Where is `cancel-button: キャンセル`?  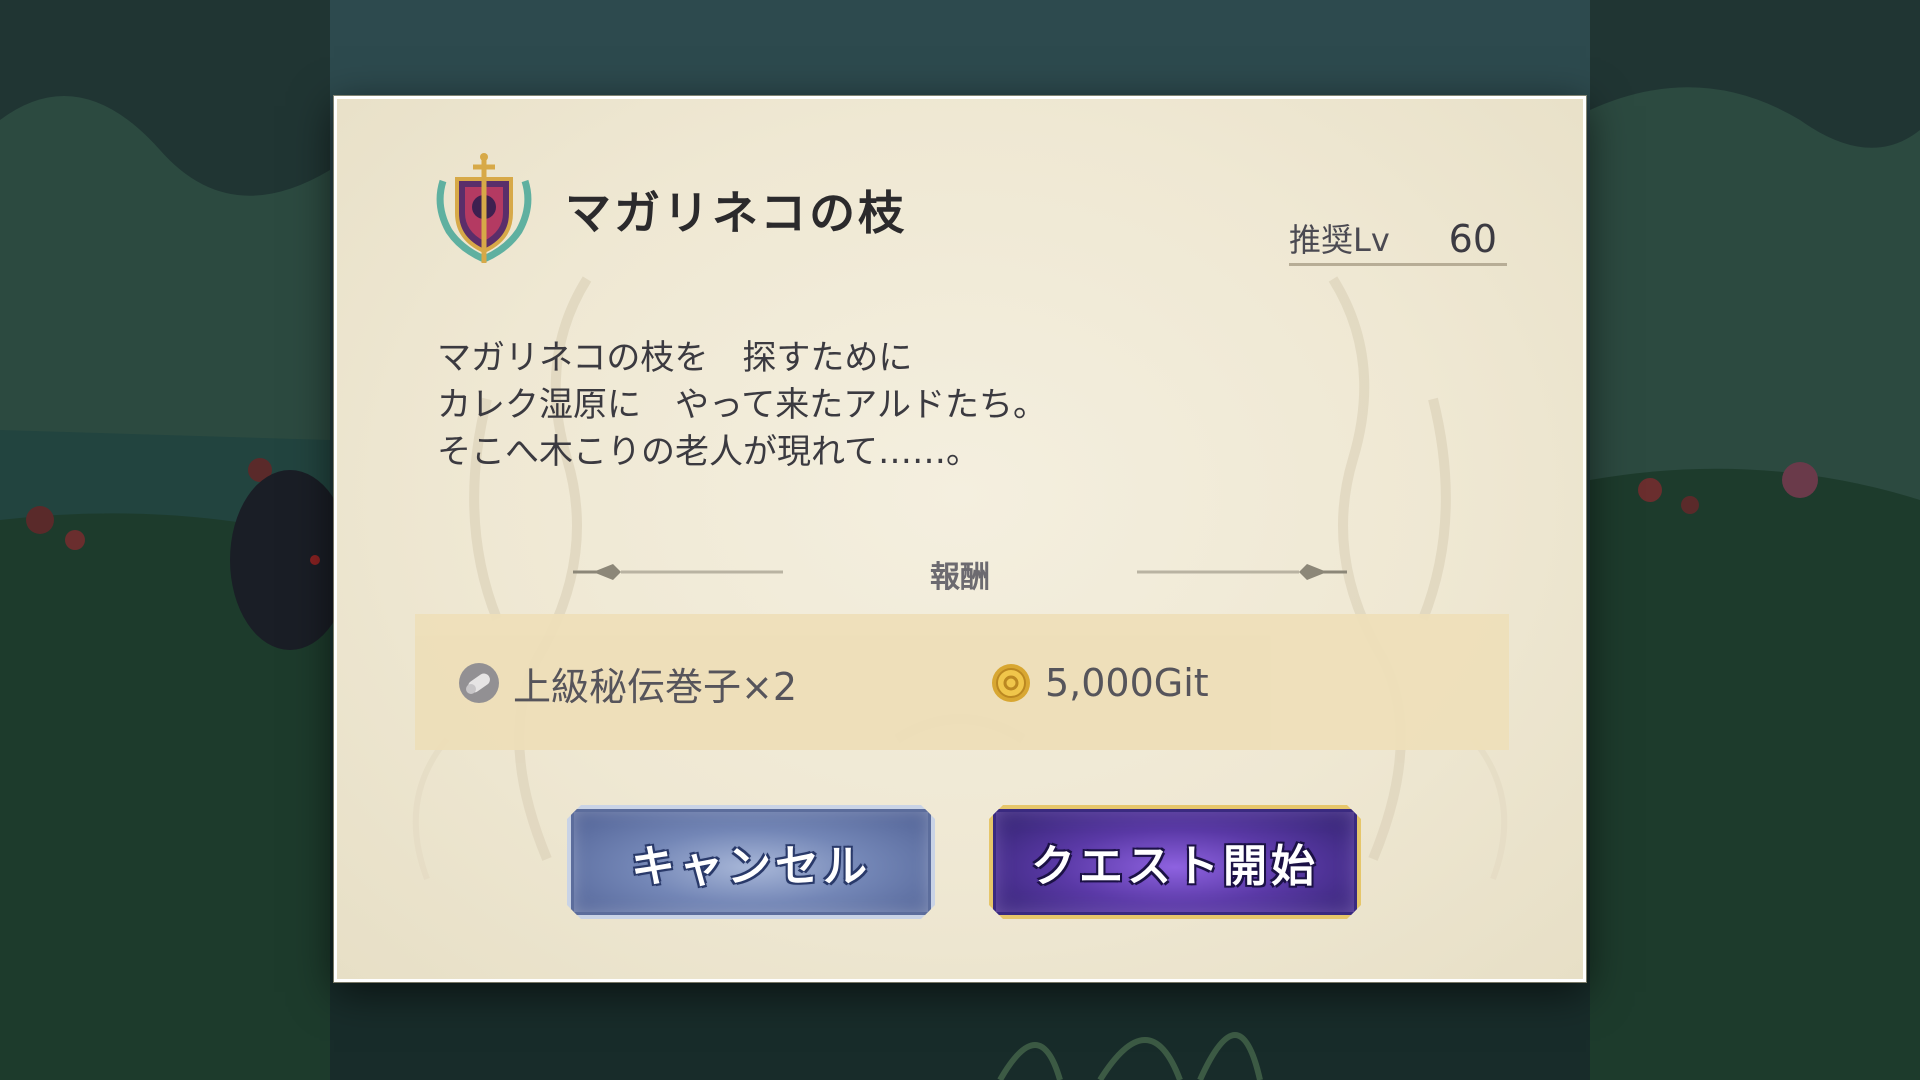
cancel-button: キャンセル is located at coordinates (751, 862).